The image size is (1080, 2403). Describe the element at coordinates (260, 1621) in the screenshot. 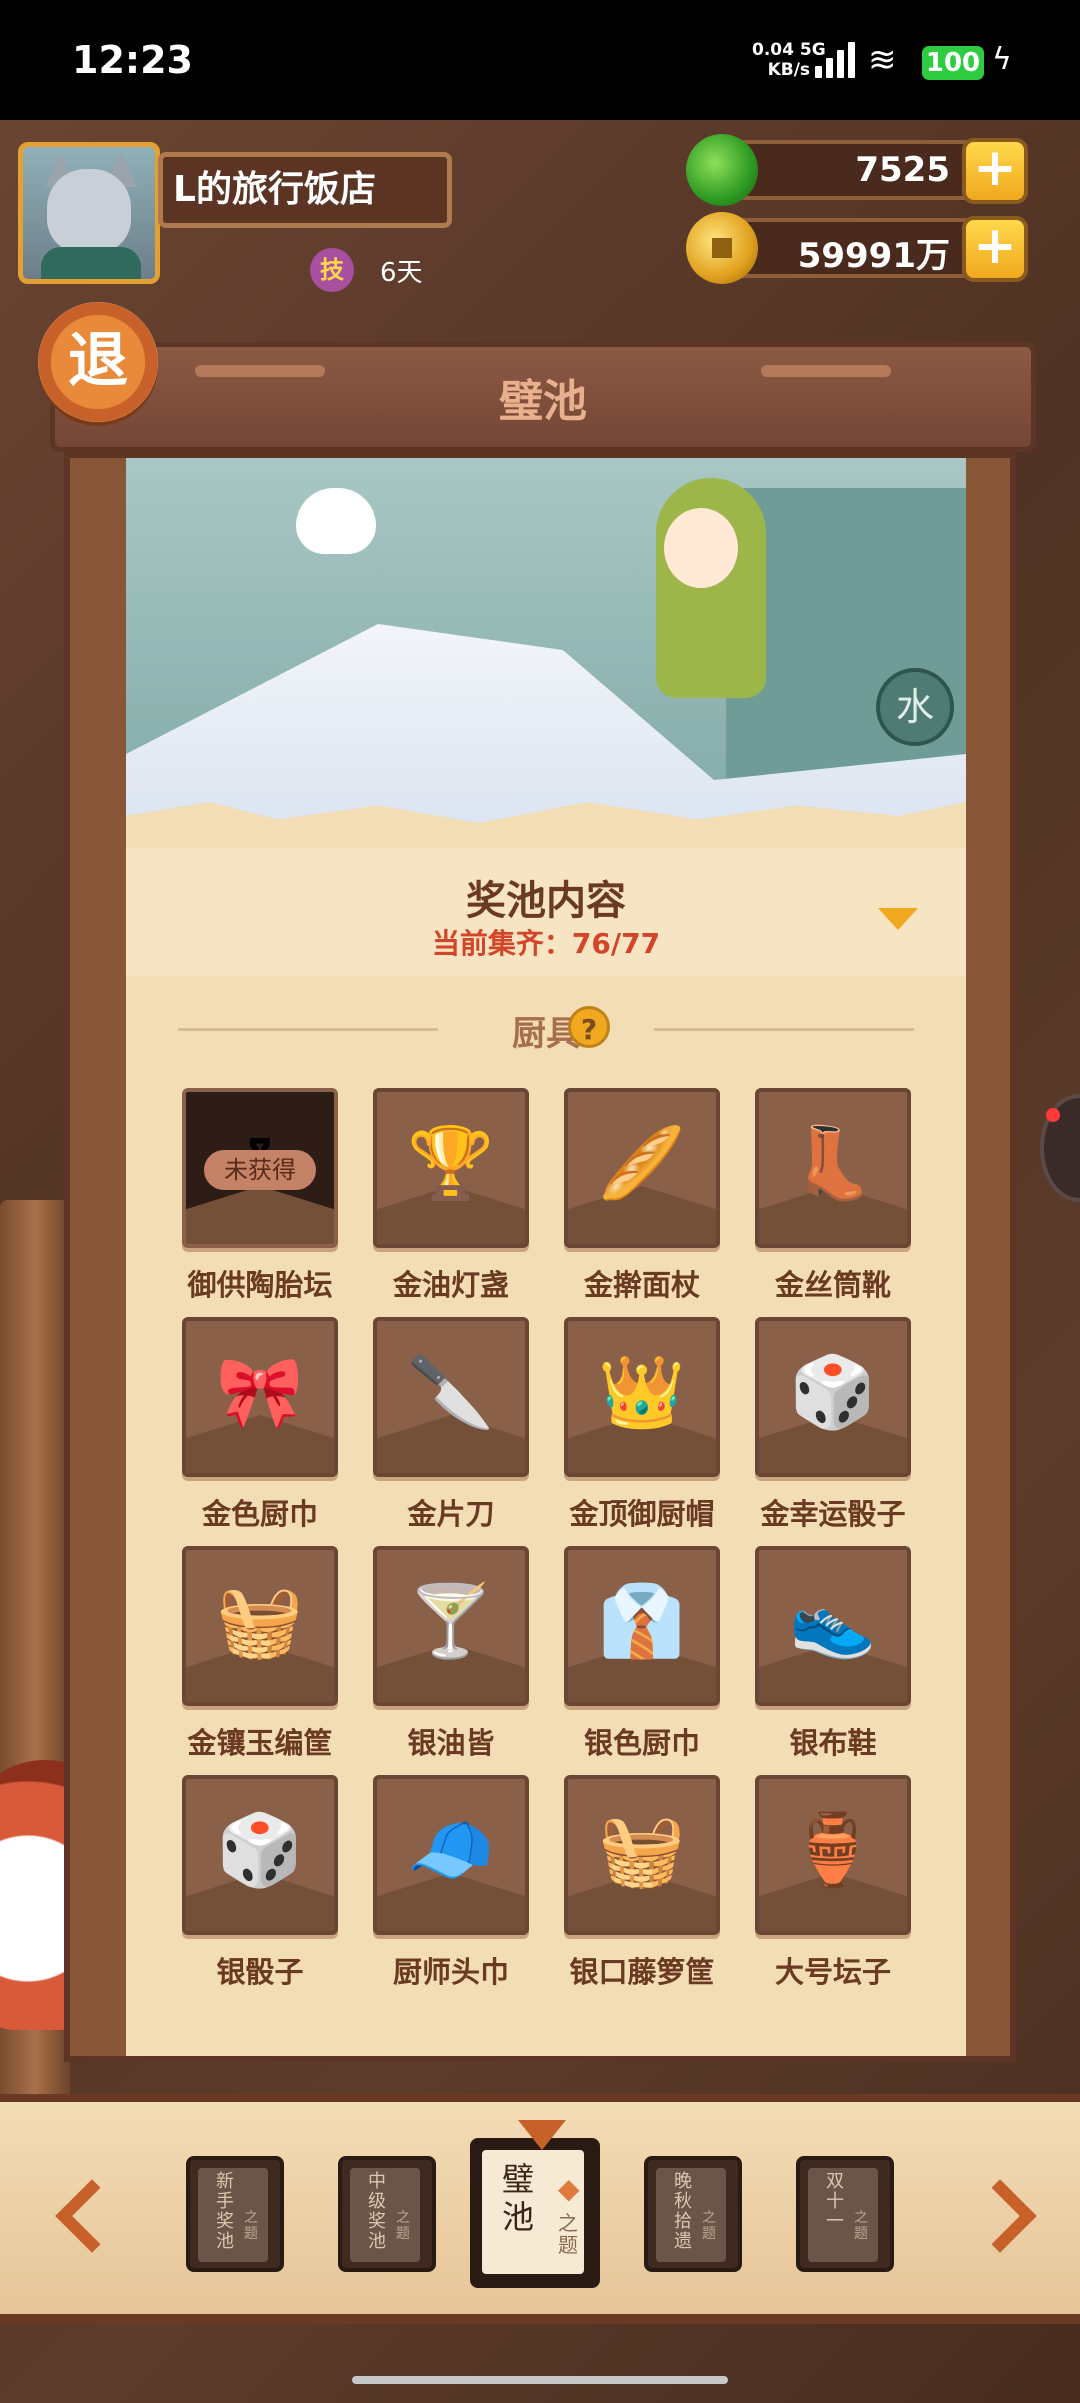

I see `gold-basket-icon: 🧺` at that location.